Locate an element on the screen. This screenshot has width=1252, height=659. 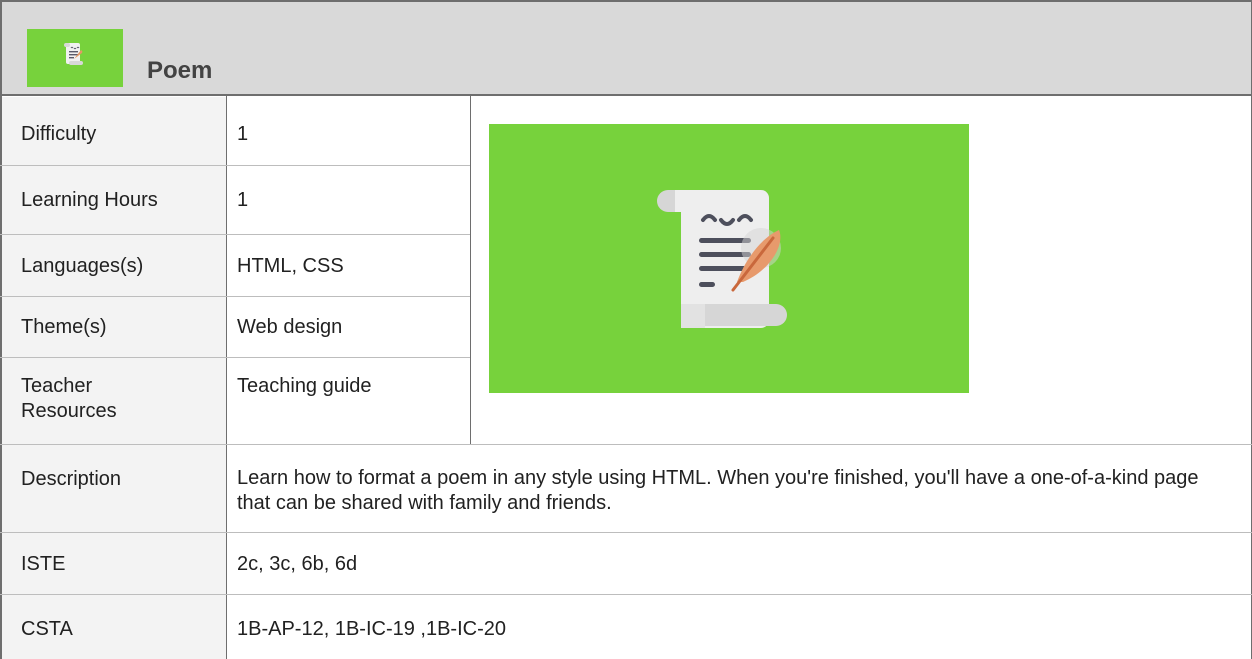
header-badge is located at coordinates (75, 58).